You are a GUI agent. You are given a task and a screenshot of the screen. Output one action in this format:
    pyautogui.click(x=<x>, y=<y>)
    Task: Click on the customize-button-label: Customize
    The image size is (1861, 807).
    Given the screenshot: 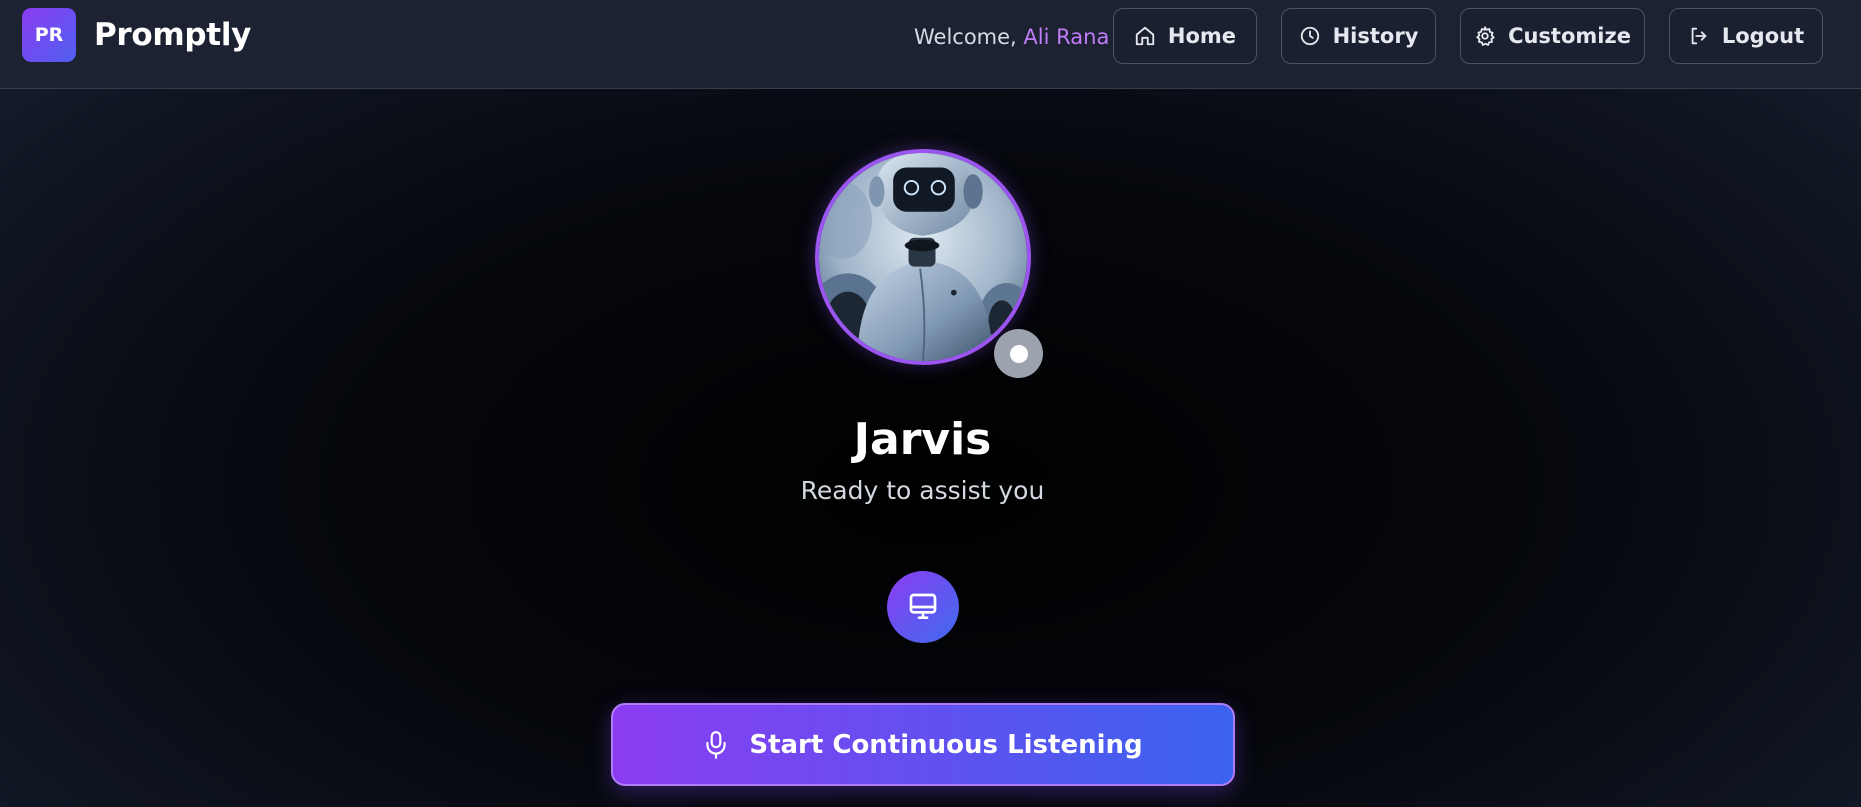 What is the action you would take?
    pyautogui.click(x=1569, y=36)
    